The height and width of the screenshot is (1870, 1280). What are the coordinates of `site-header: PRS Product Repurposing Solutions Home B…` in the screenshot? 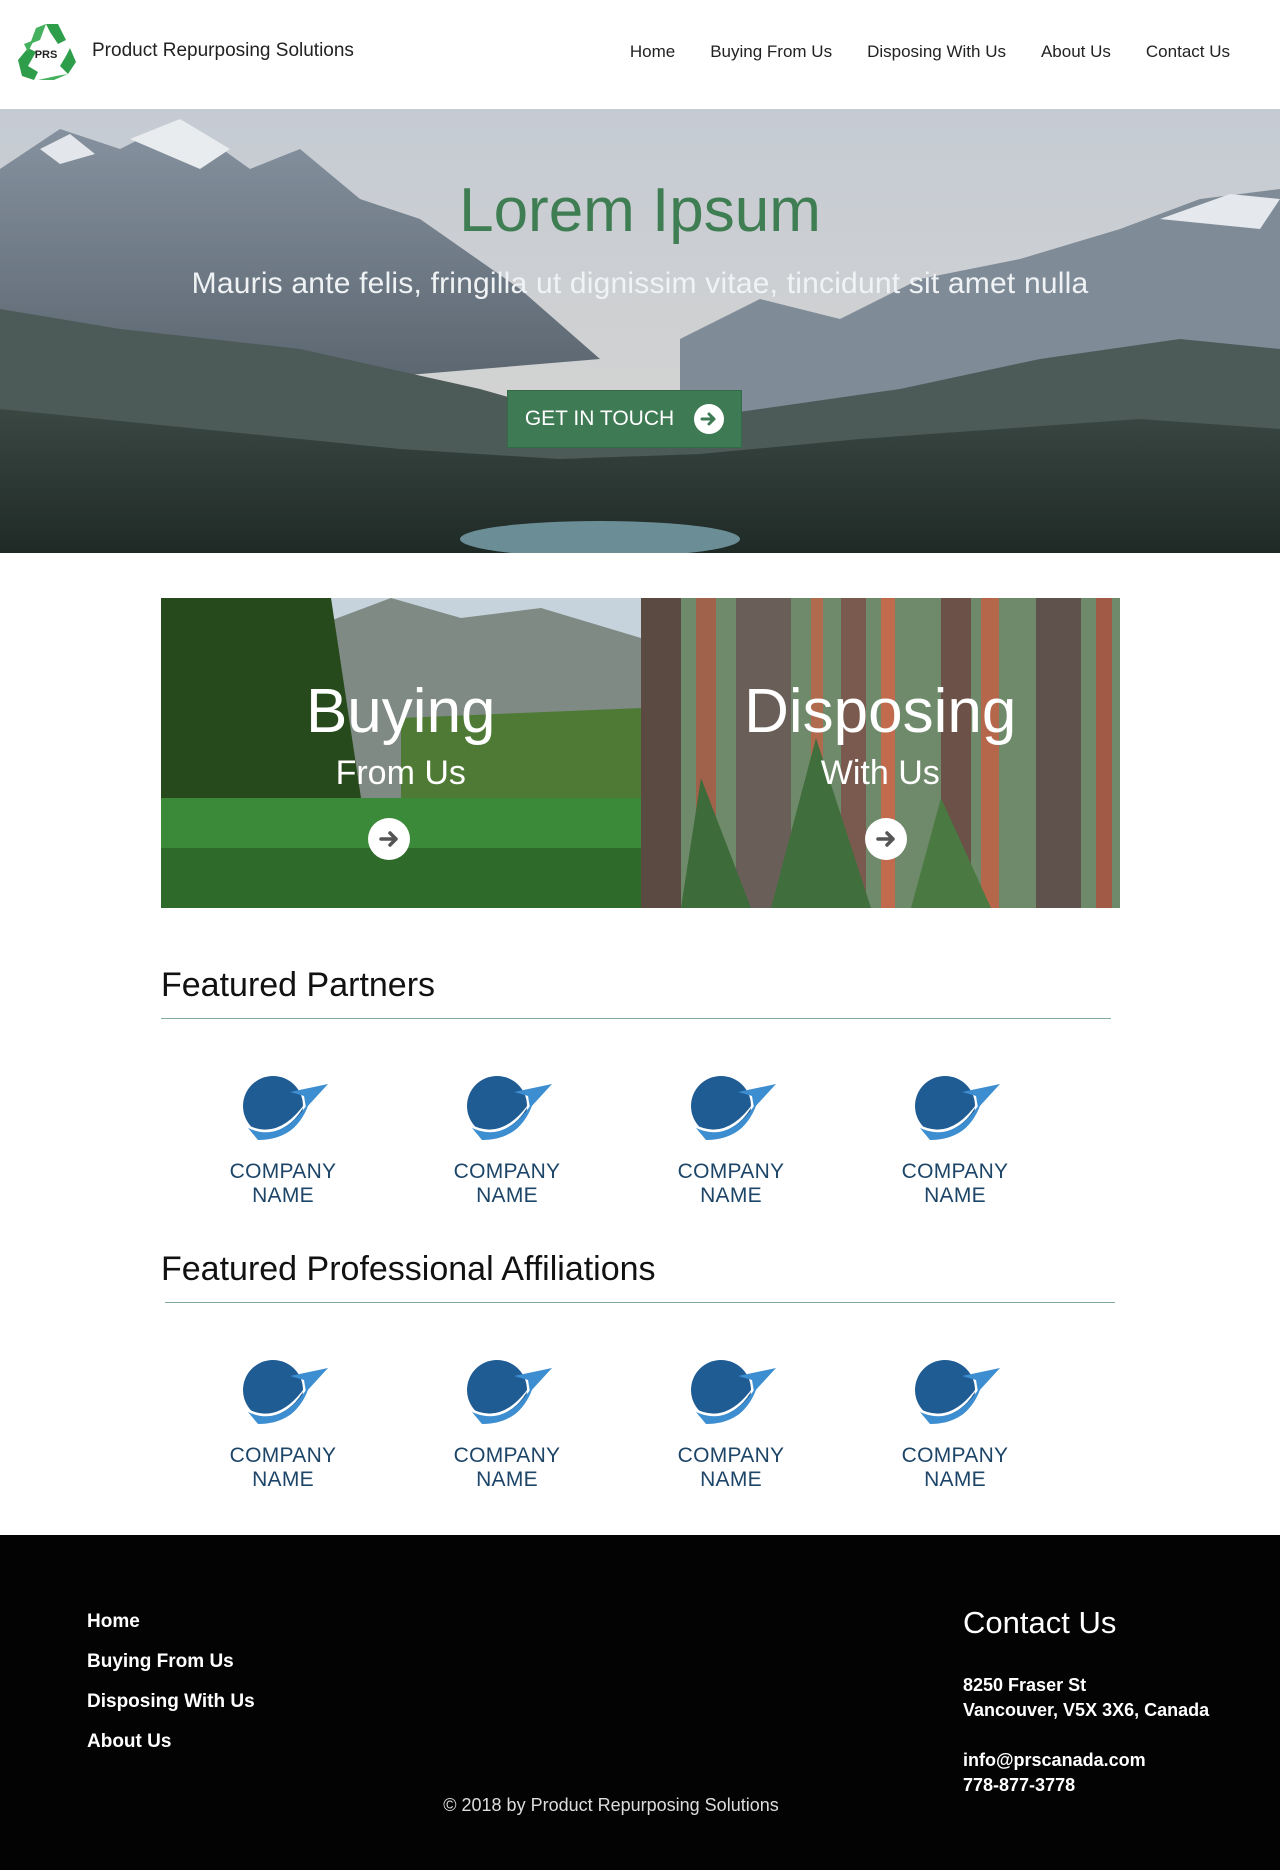 It's located at (640, 54).